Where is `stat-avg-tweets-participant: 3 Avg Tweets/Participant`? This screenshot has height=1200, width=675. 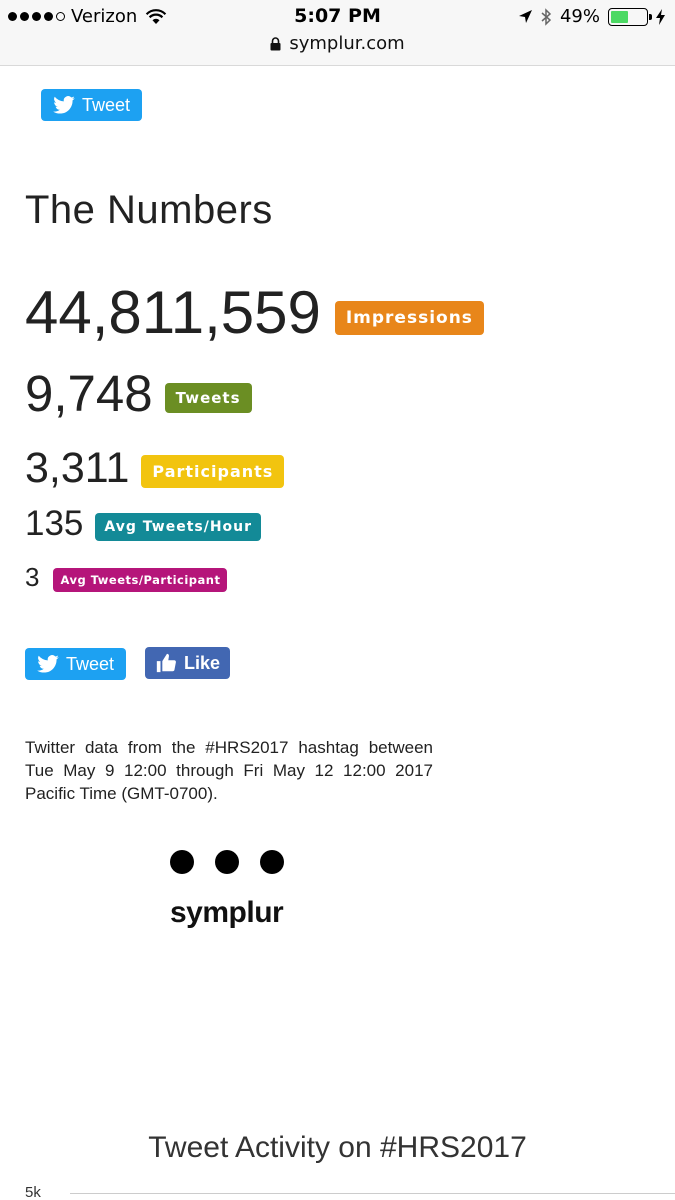
stat-avg-tweets-participant: 3 Avg Tweets/Participant is located at coordinates (126, 577).